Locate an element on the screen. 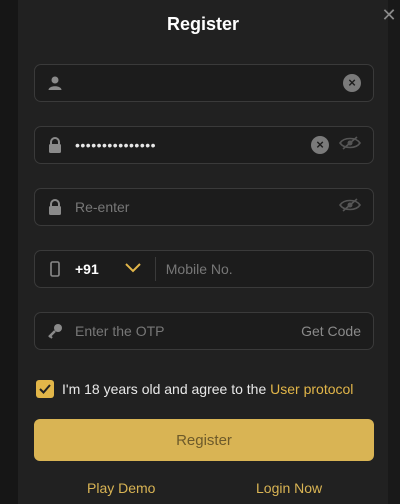 This screenshot has height=504, width=400. login-now-link: Login Now is located at coordinates (289, 488).